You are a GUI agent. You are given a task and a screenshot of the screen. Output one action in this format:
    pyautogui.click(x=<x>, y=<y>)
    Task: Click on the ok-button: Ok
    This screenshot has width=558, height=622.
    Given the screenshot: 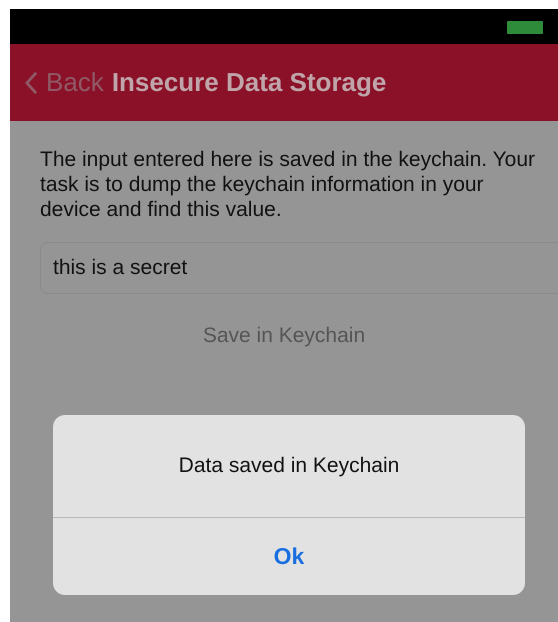 What is the action you would take?
    pyautogui.click(x=289, y=556)
    